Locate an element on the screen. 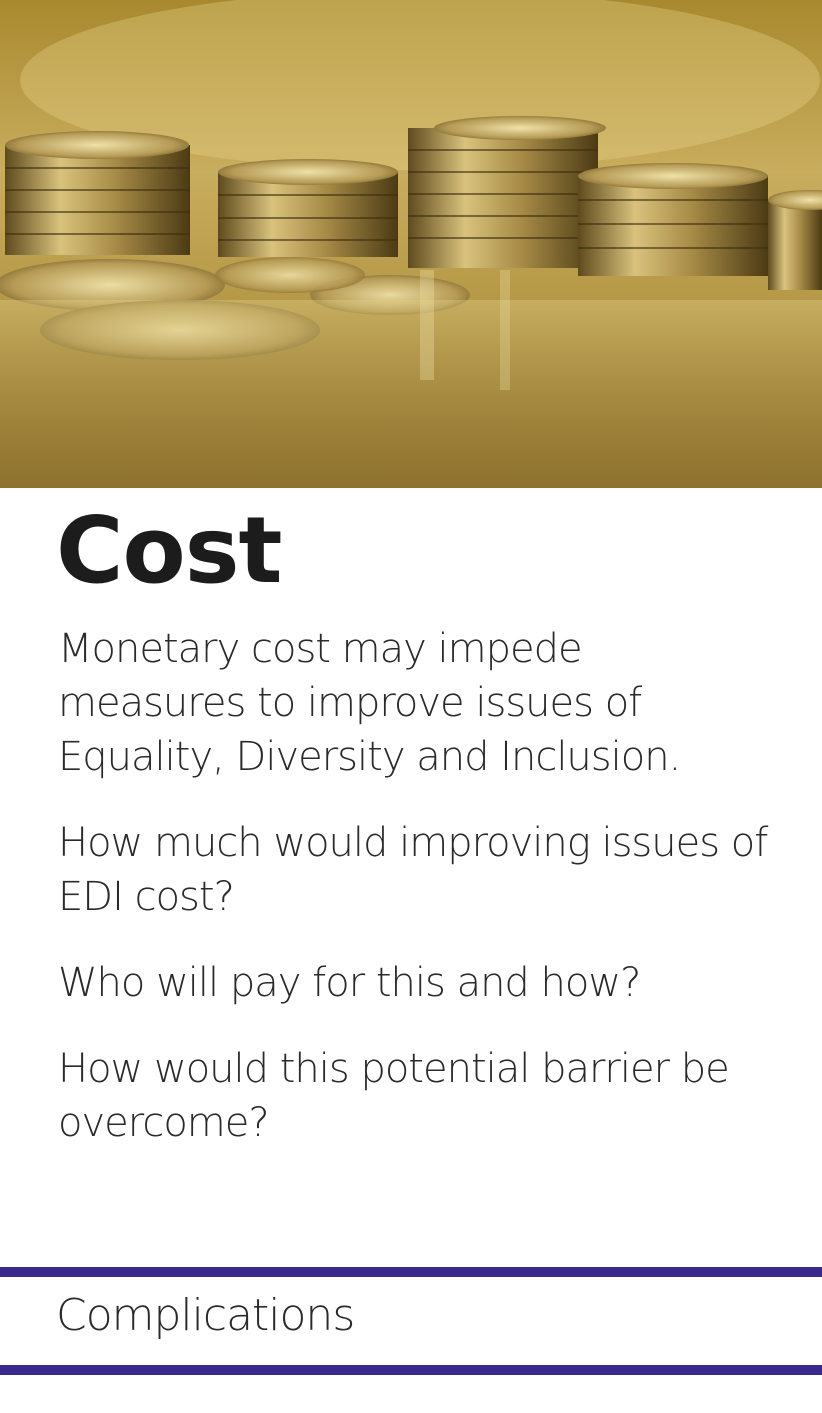 This screenshot has height=1413, width=822. card-title: Cost is located at coordinates (169, 550).